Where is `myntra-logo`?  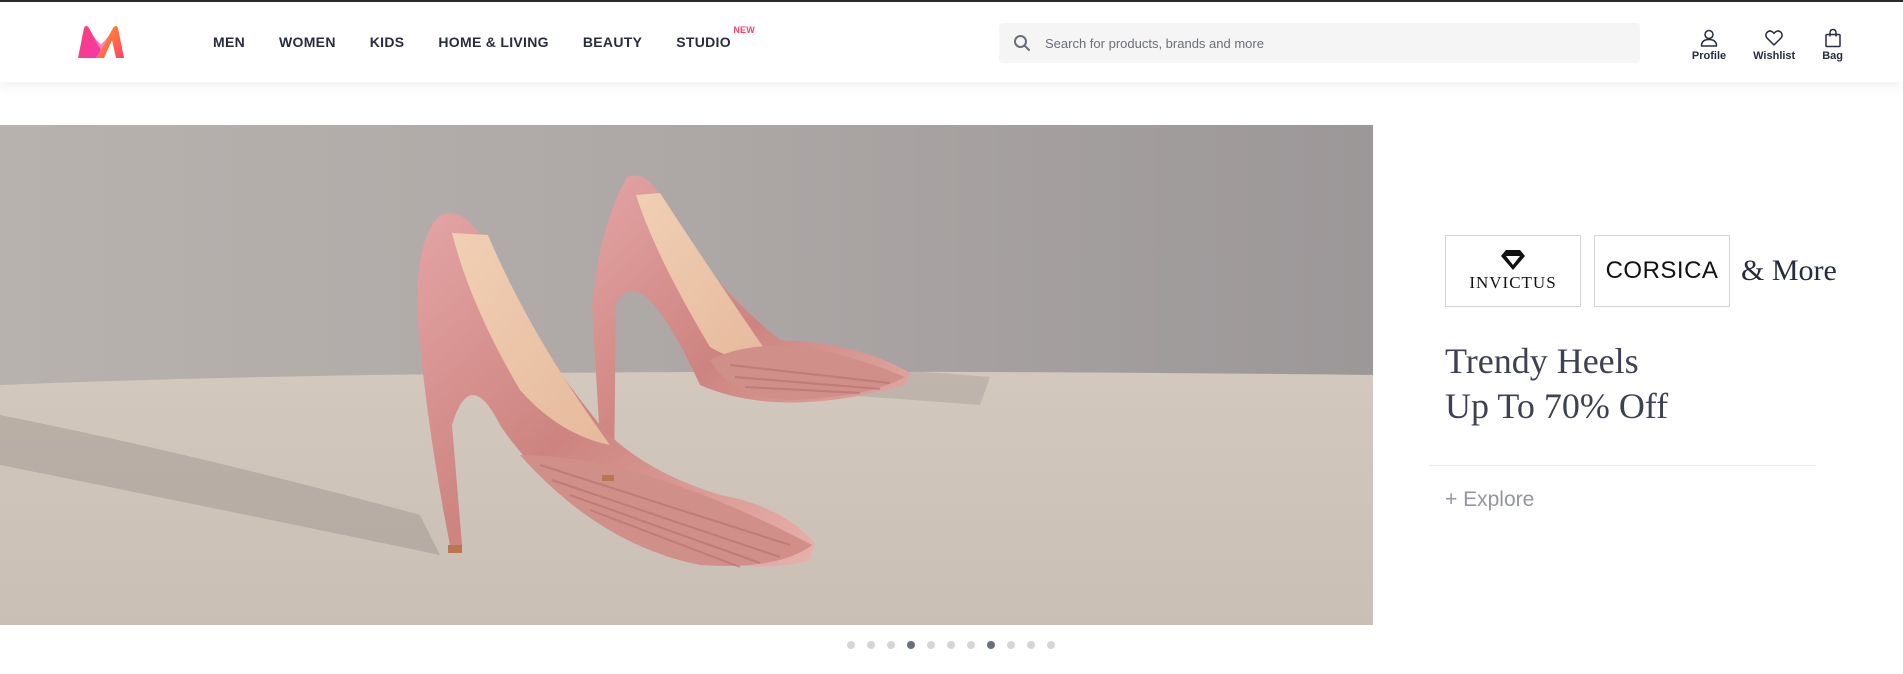 myntra-logo is located at coordinates (101, 42).